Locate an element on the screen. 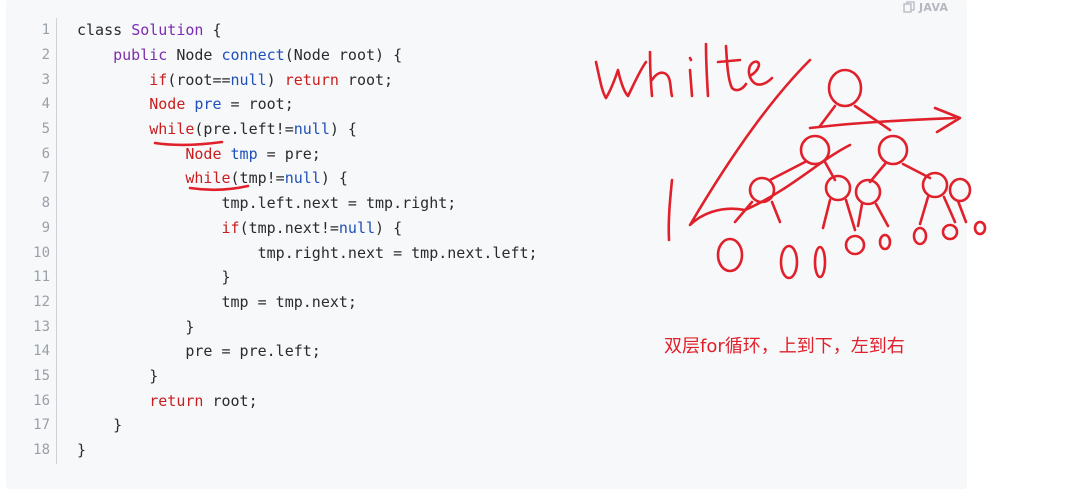 This screenshot has width=1086, height=499. tree-node-root is located at coordinates (845, 88).